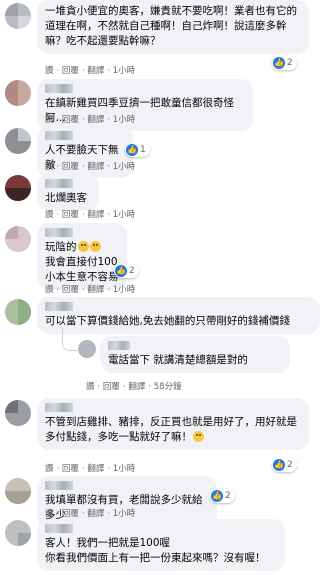  I want to click on comment-bubble: 玩陰的 我會直接付100 小本生意不容易, so click(82, 256).